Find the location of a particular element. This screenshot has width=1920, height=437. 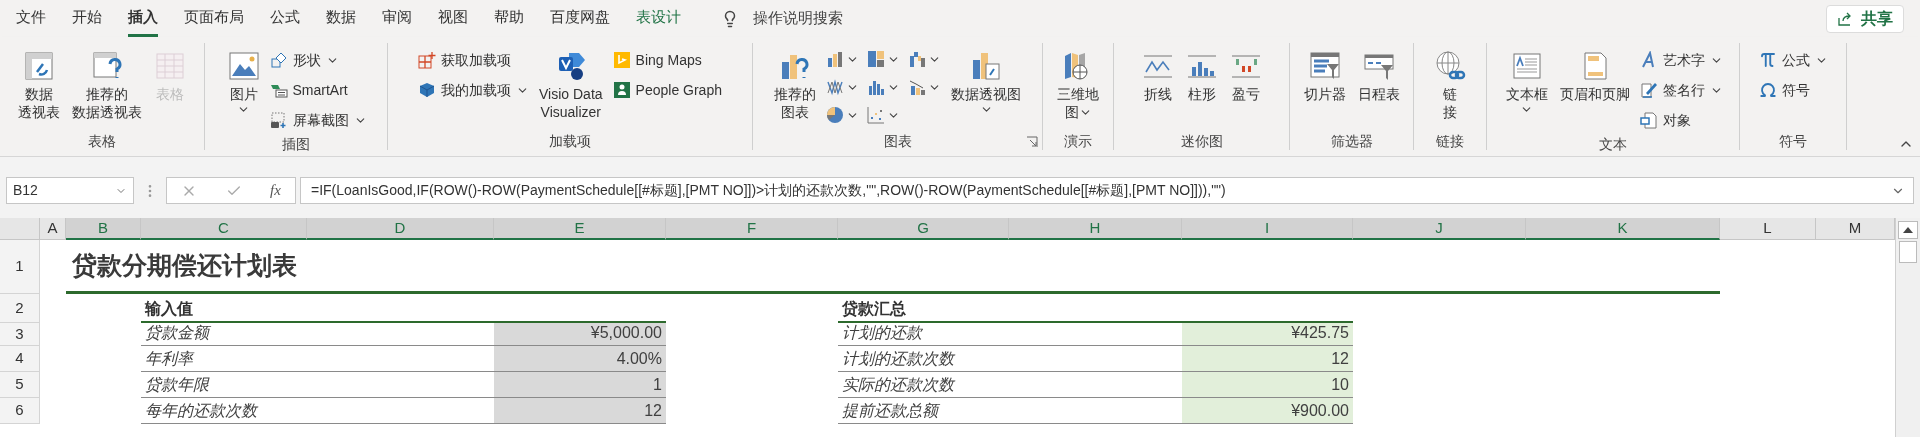

scrollbar-thumb is located at coordinates (1908, 252).